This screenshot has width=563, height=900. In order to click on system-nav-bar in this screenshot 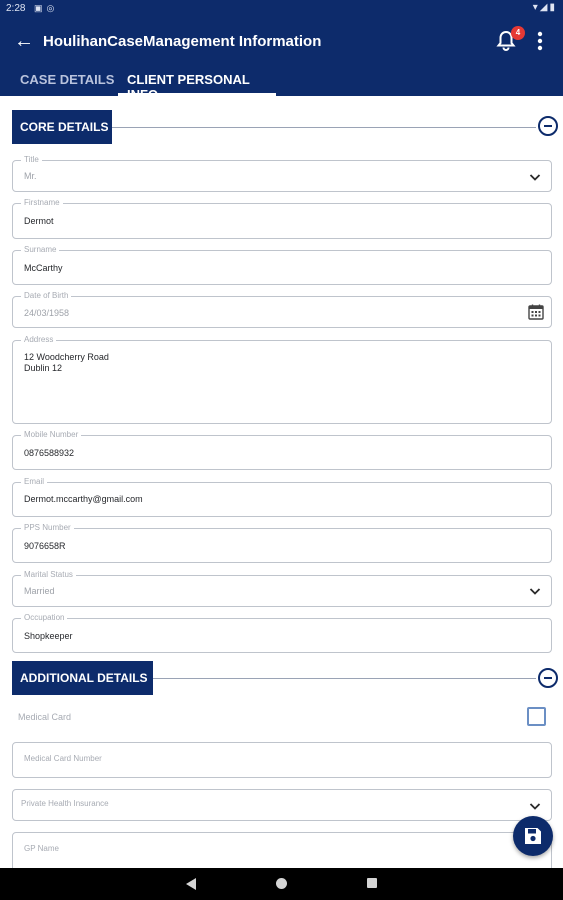, I will do `click(281, 884)`.